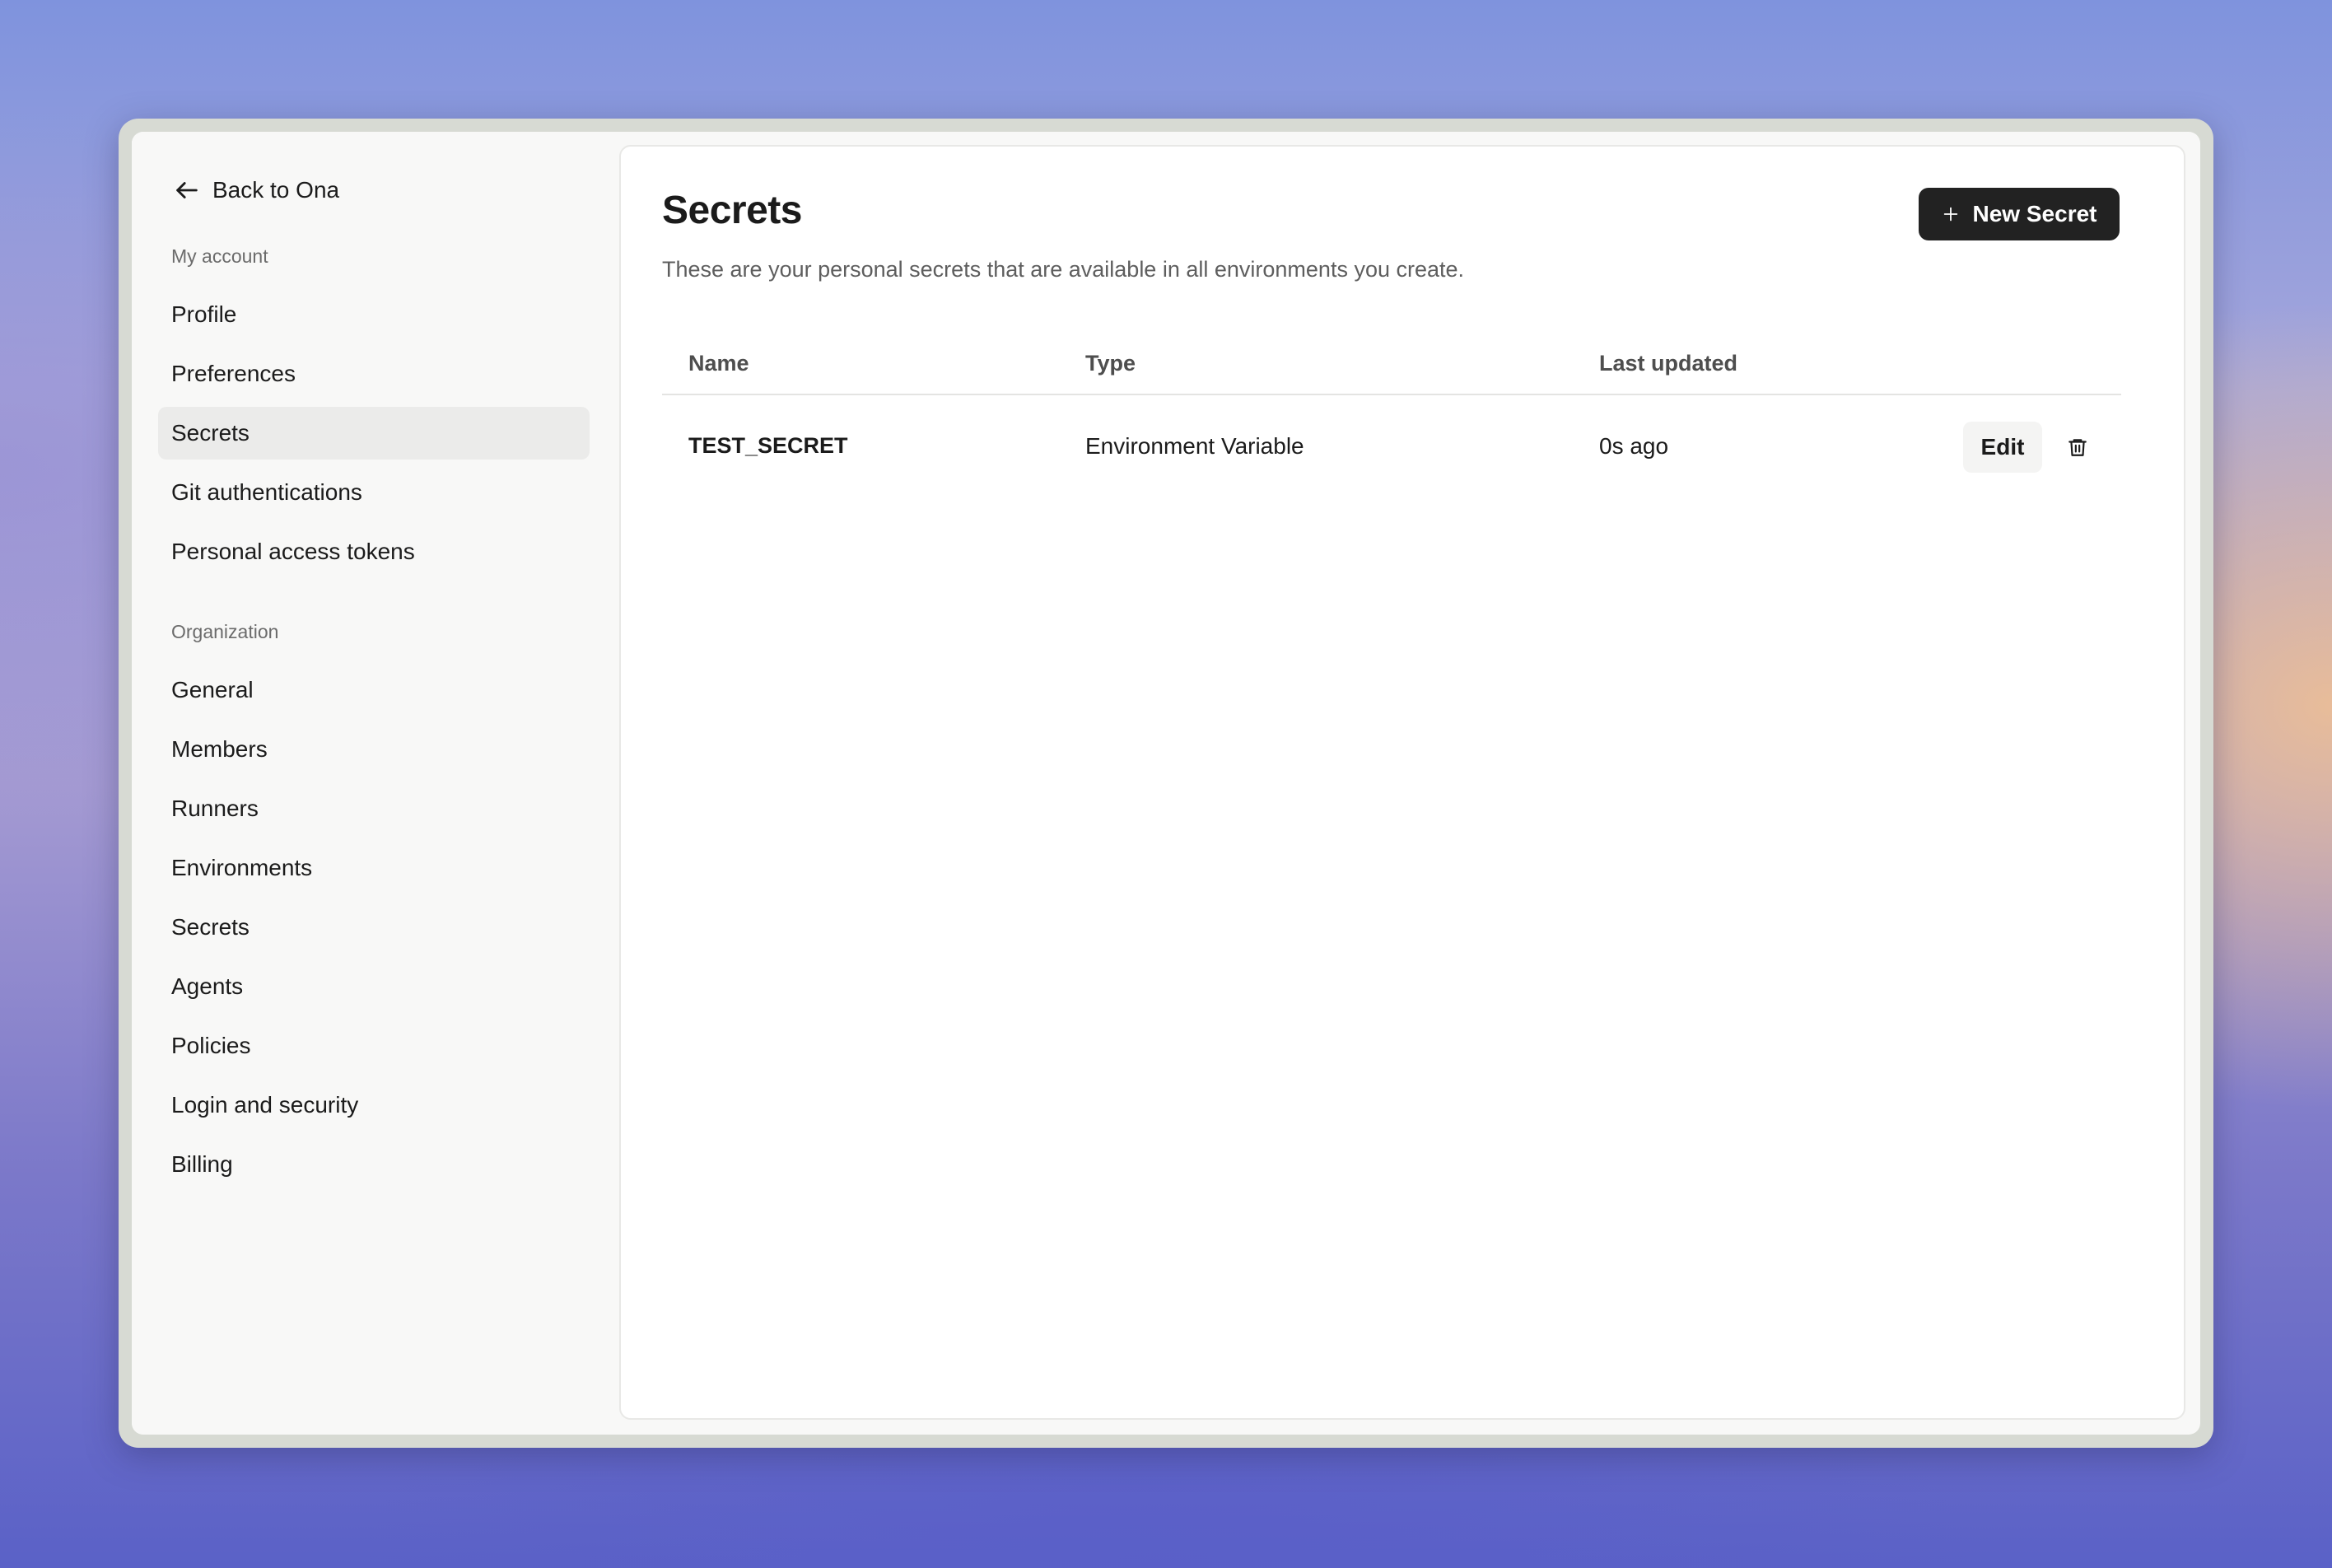 The image size is (2332, 1568). What do you see at coordinates (1950, 214) in the screenshot?
I see `plus-icon` at bounding box center [1950, 214].